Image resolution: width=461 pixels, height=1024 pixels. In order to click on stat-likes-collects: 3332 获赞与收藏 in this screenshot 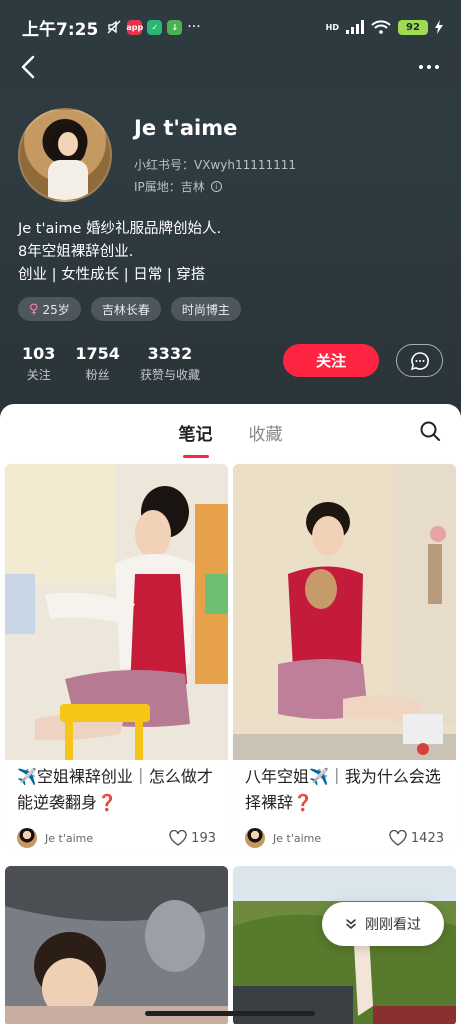, I will do `click(170, 363)`.